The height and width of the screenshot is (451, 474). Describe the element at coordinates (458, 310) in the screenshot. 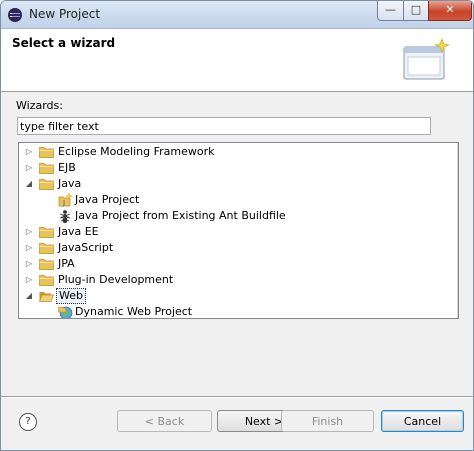

I see `scroll-down-icon: ▼` at that location.